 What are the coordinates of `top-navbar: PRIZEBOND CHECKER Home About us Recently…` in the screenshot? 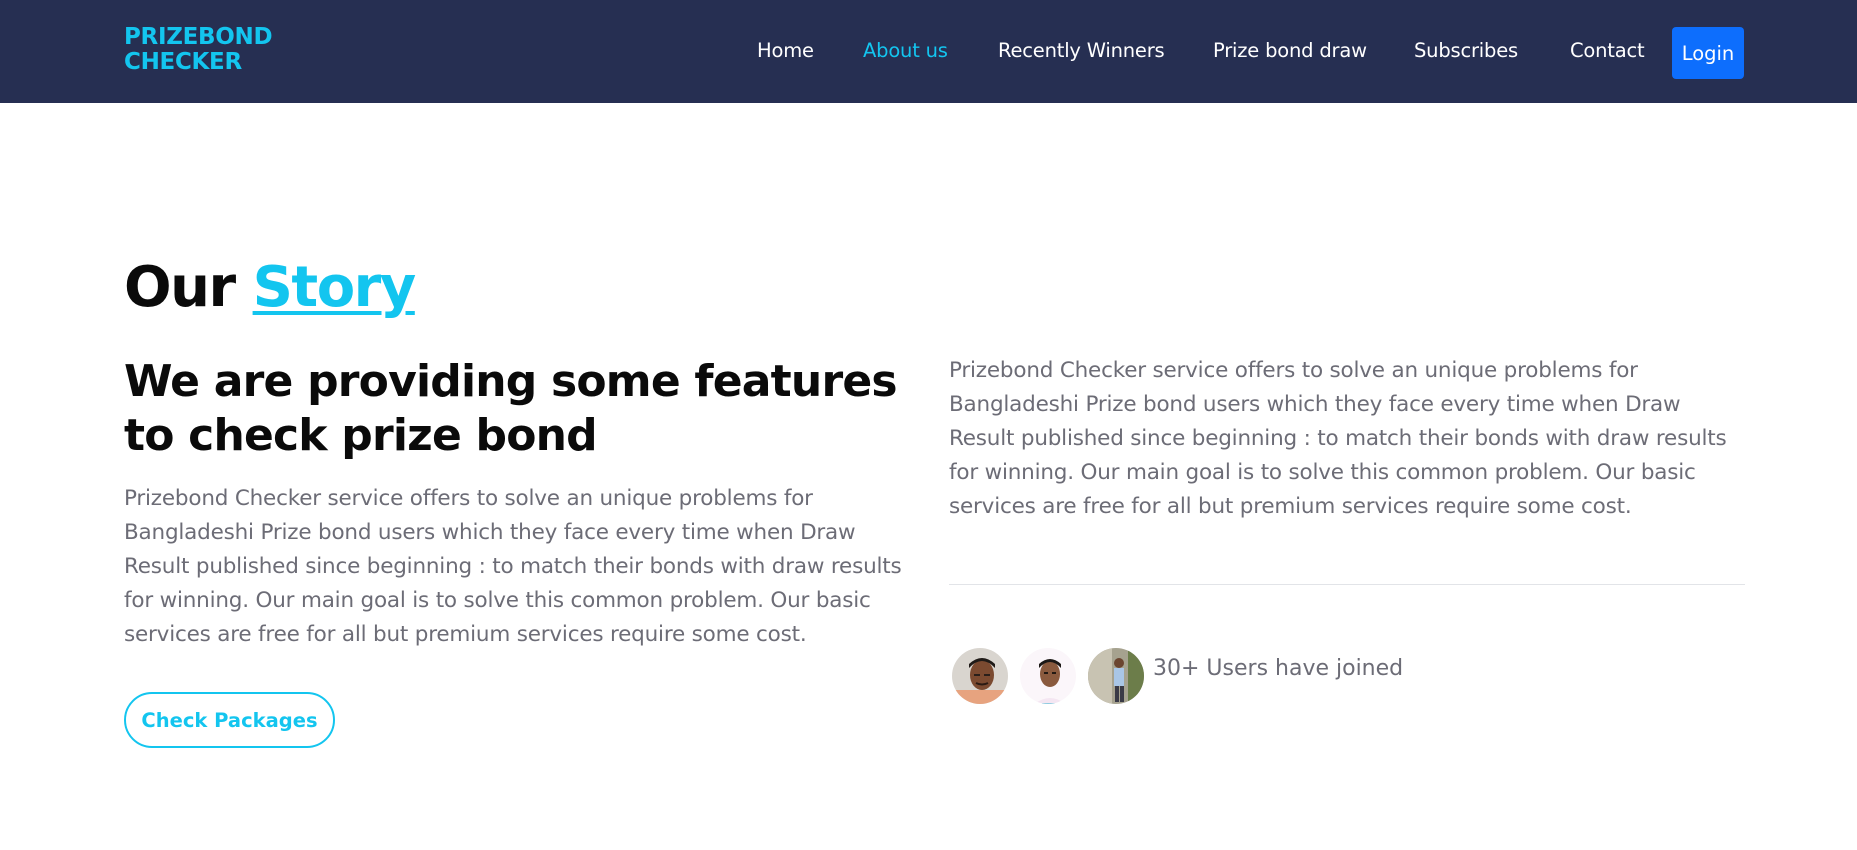 It's located at (928, 51).